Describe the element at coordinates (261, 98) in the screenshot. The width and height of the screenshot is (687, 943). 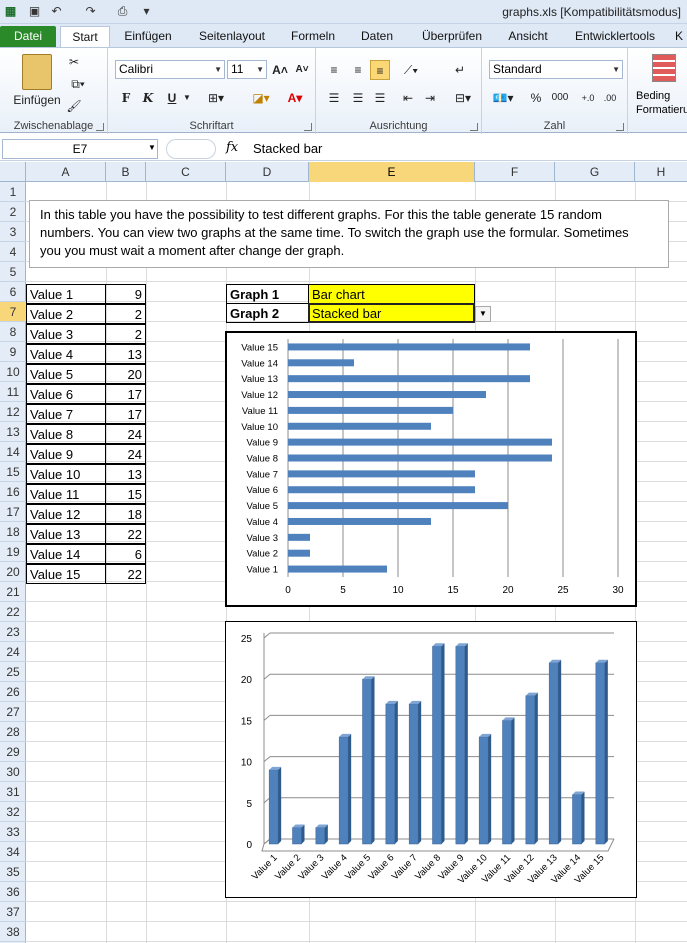
I see `fill-color-icon: ◪▾` at that location.